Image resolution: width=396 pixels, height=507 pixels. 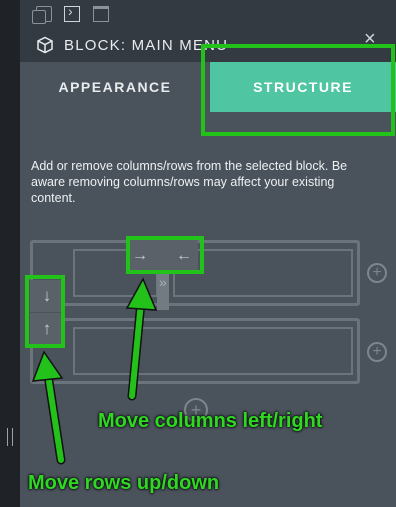 I want to click on copy-icon, so click(x=42, y=15).